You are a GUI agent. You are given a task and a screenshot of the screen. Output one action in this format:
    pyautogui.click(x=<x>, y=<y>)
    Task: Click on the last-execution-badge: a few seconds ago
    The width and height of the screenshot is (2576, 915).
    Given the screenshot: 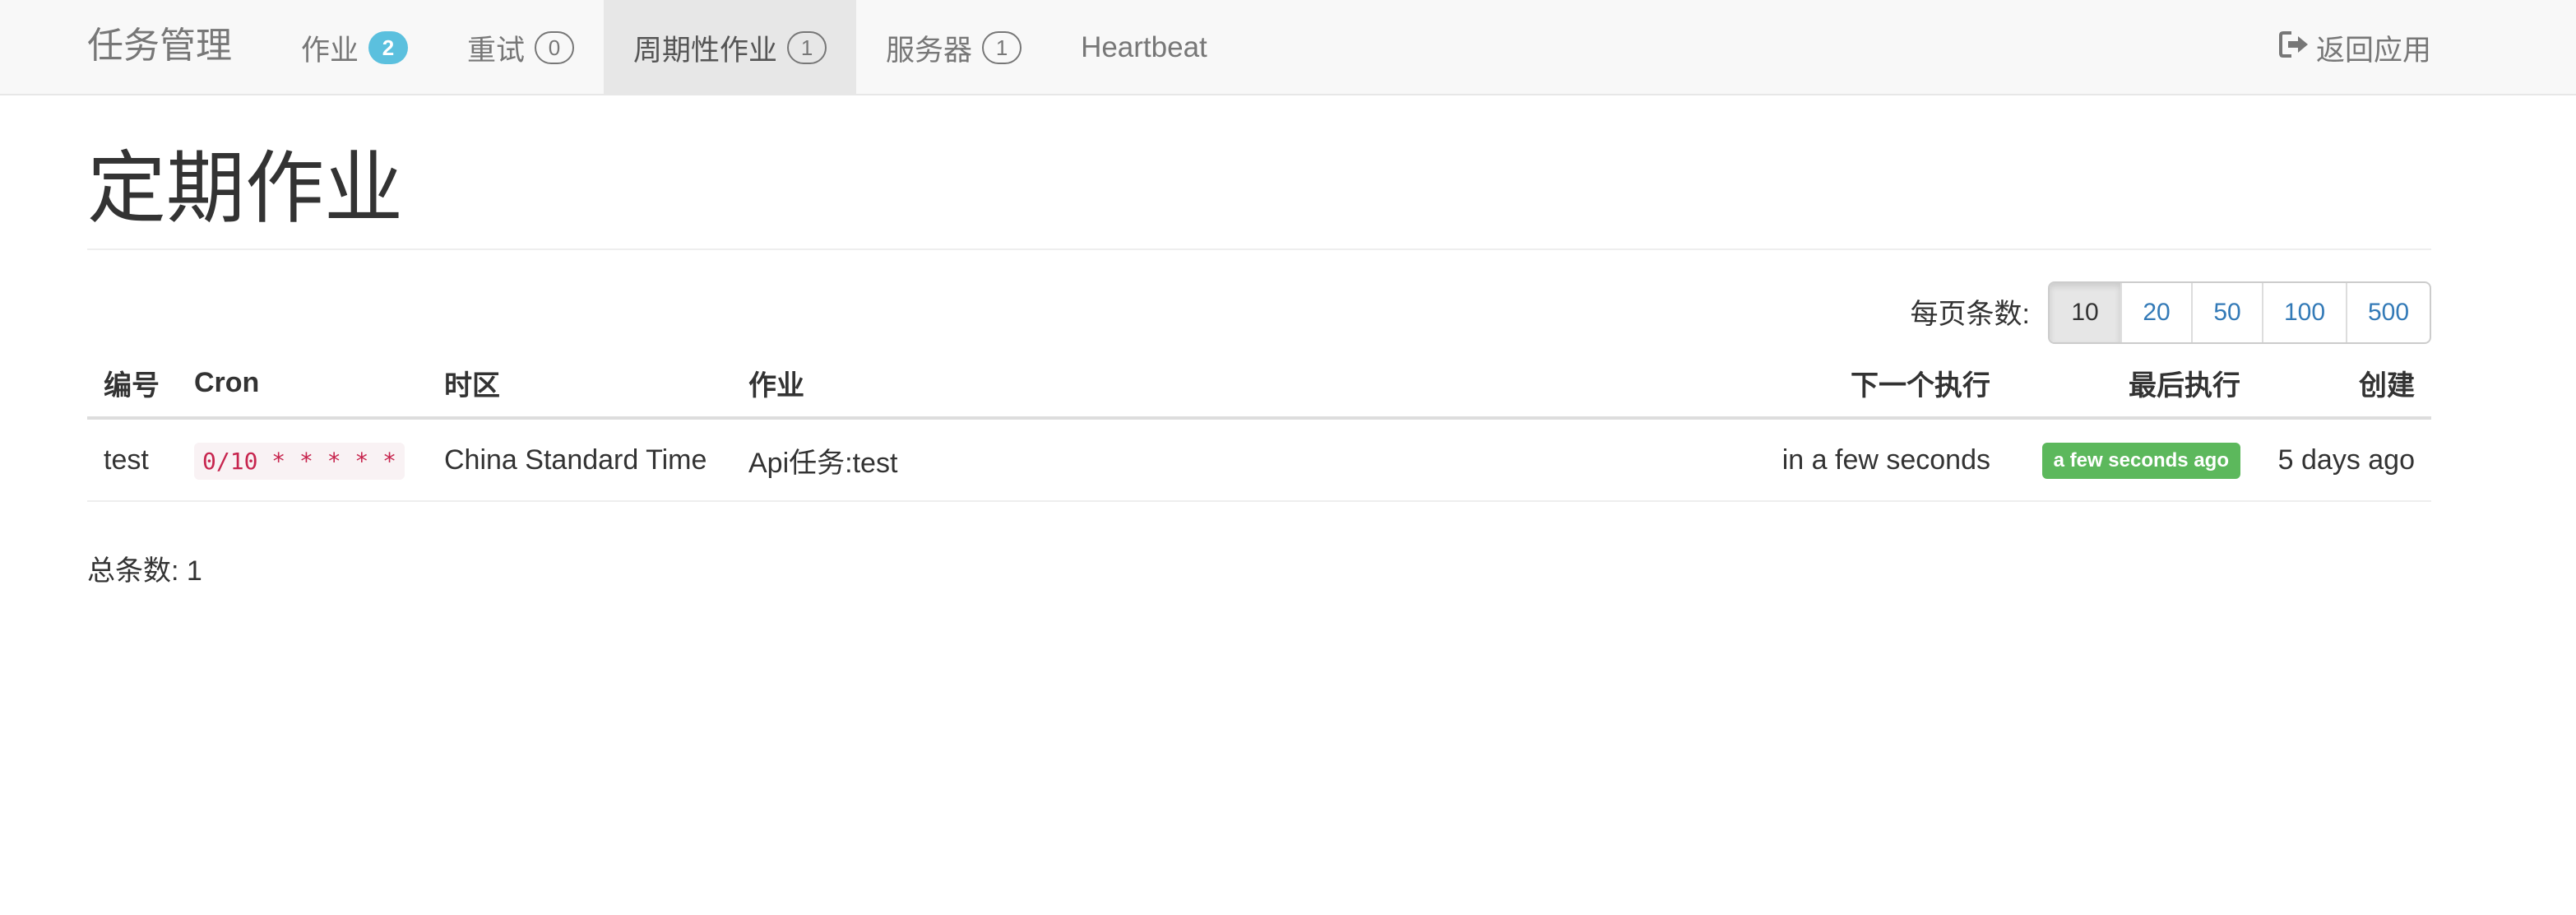 What is the action you would take?
    pyautogui.click(x=2140, y=460)
    